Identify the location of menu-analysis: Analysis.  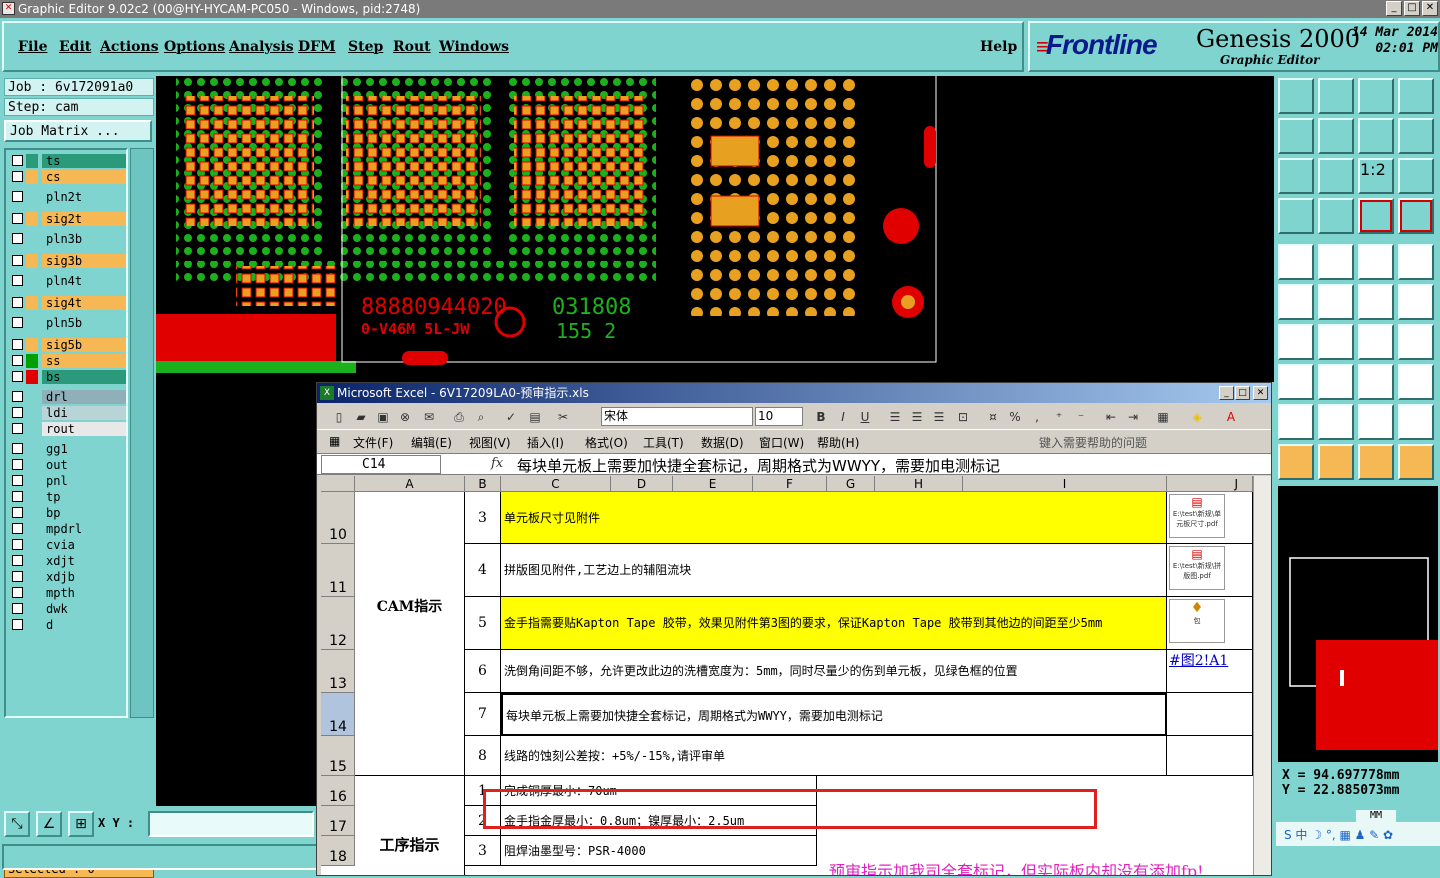
(261, 47).